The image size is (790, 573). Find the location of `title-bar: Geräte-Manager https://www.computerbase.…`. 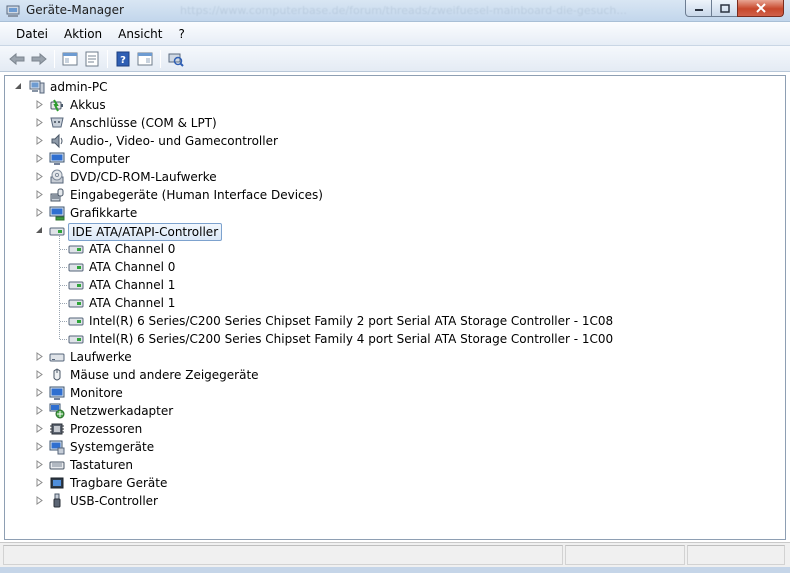

title-bar: Geräte-Manager https://www.computerbase.… is located at coordinates (395, 11).